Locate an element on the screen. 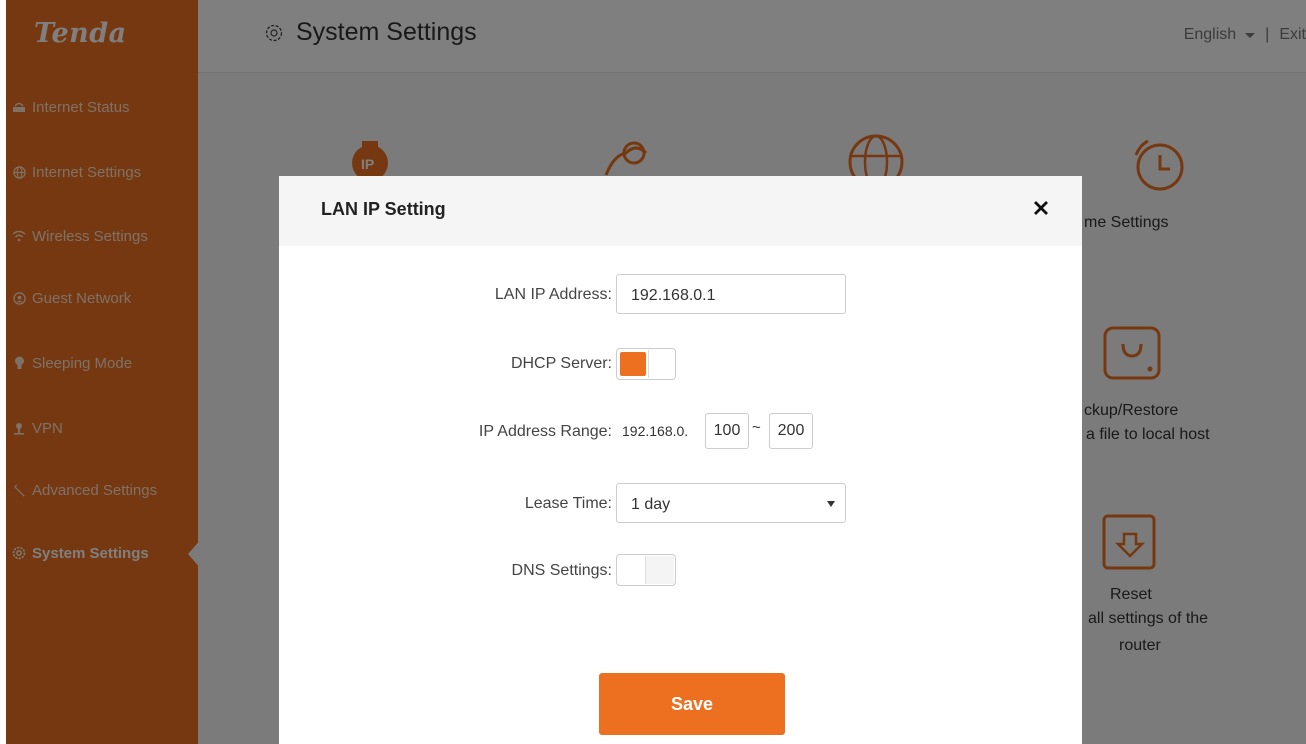 This screenshot has width=1306, height=744. dns-label: DNS Settings: is located at coordinates (561, 570).